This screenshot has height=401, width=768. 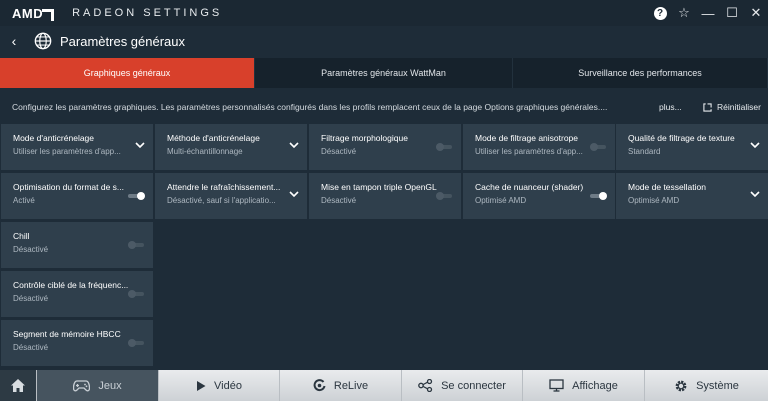 What do you see at coordinates (24, 200) in the screenshot?
I see `setting-value: Activé` at bounding box center [24, 200].